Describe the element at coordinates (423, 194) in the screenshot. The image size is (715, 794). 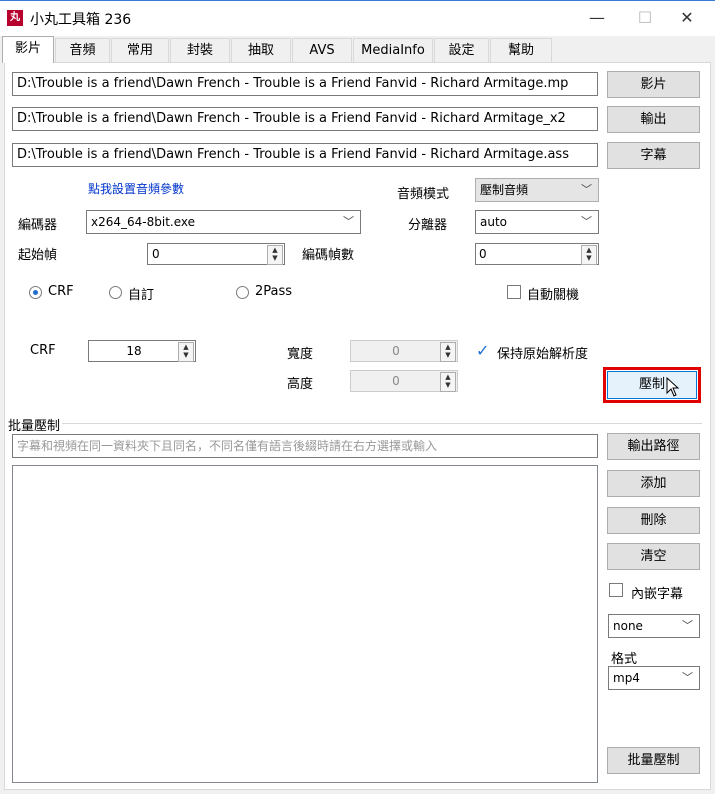
I see `audio-mode-label: 音頻模式` at that location.